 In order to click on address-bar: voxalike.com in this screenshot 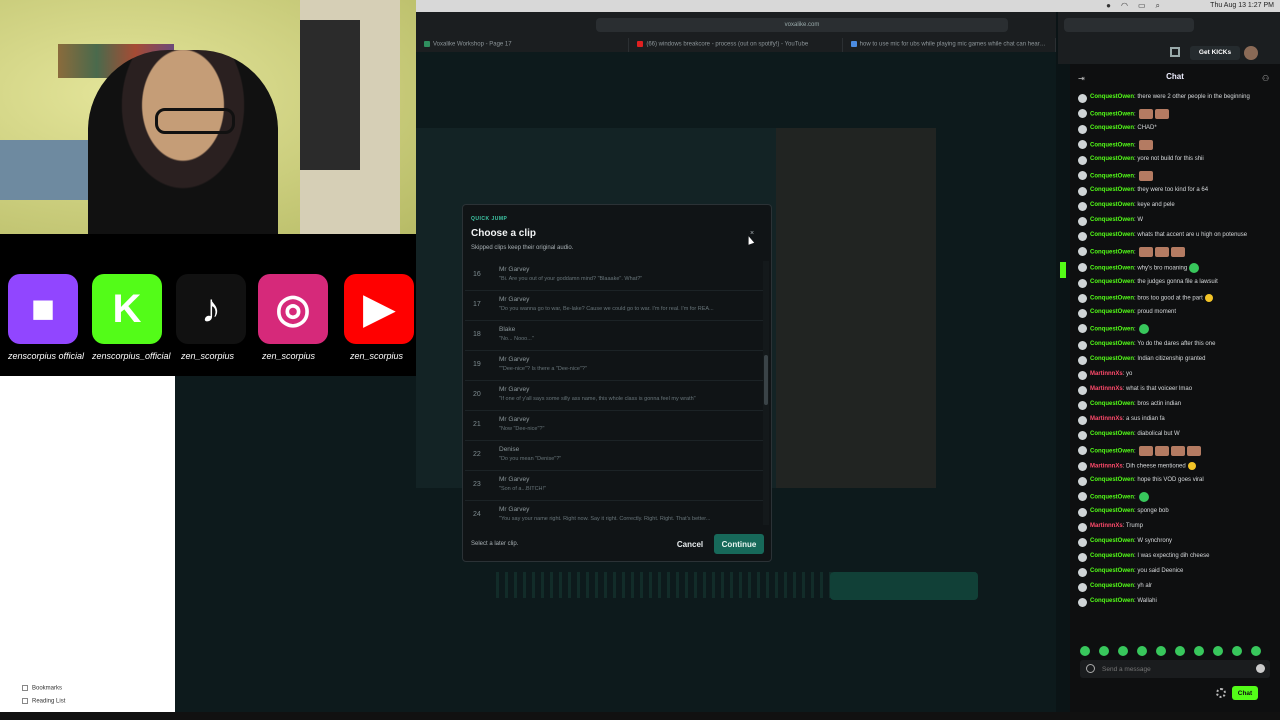, I will do `click(802, 25)`.